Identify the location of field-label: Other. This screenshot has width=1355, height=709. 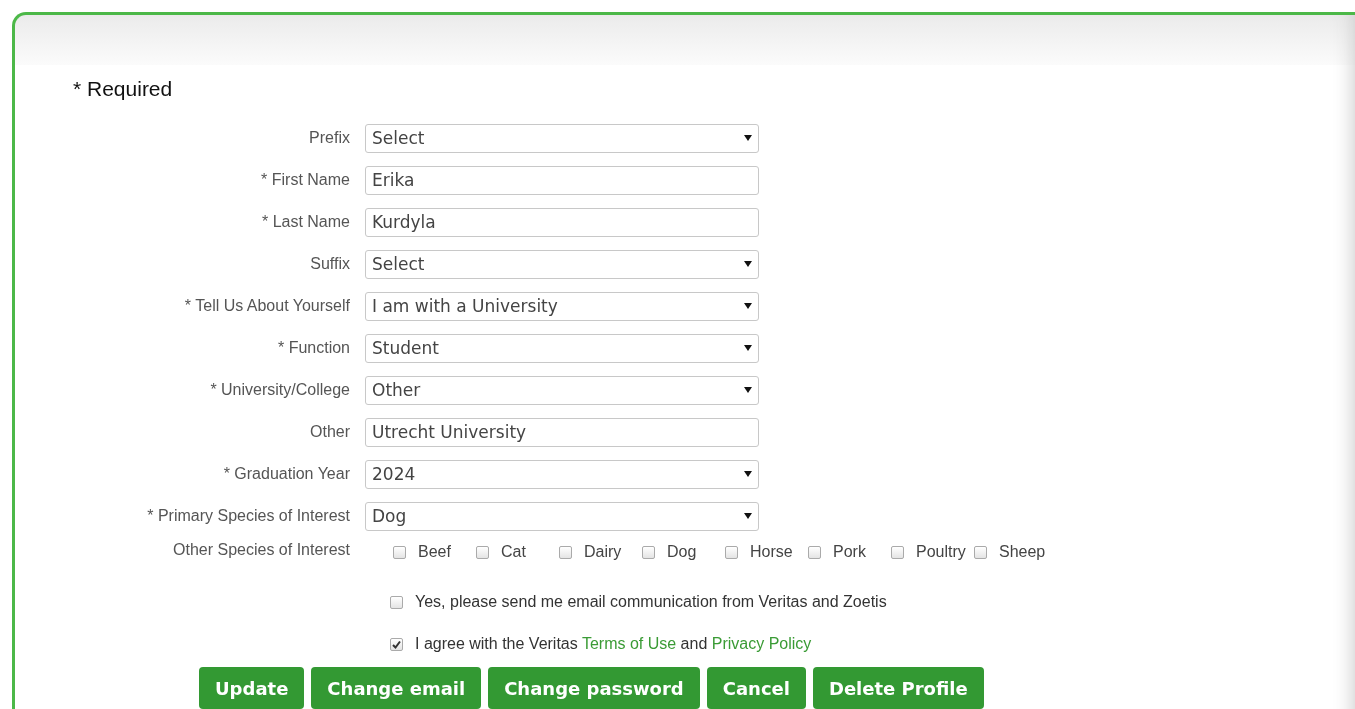
(330, 432).